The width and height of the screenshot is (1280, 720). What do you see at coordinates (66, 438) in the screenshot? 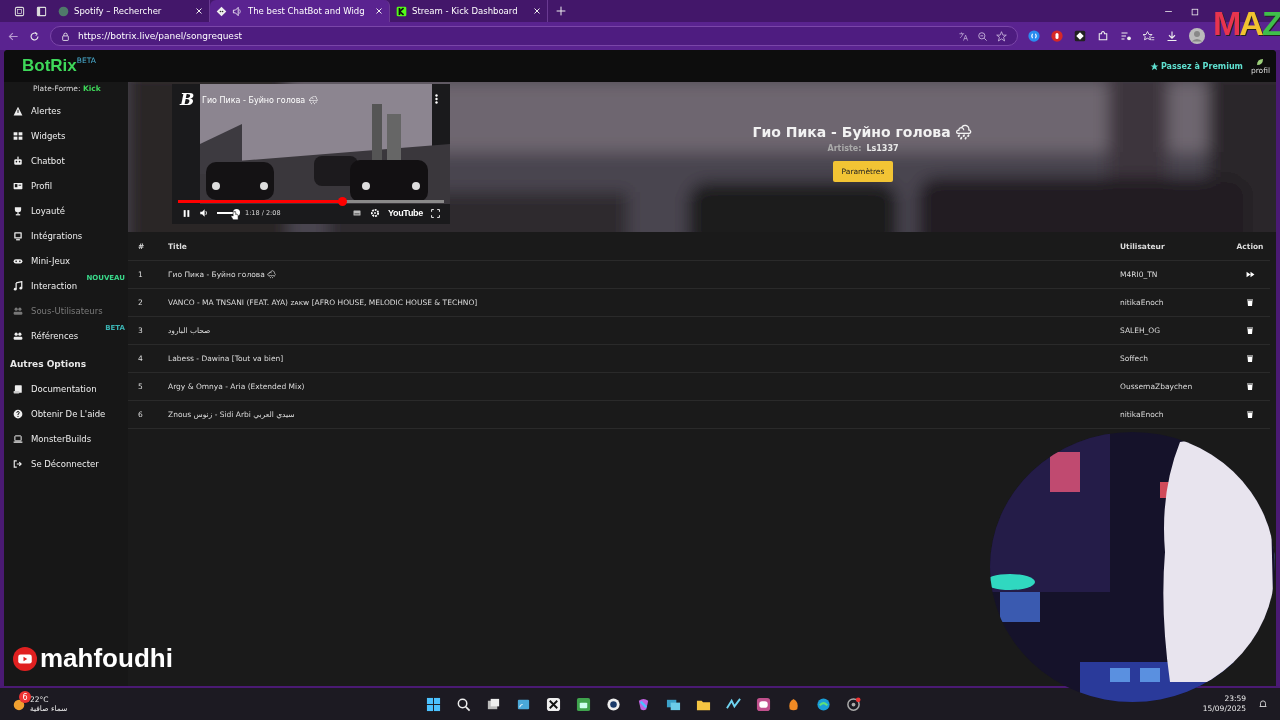
I see `sidebar-item: MonsterBuilds` at bounding box center [66, 438].